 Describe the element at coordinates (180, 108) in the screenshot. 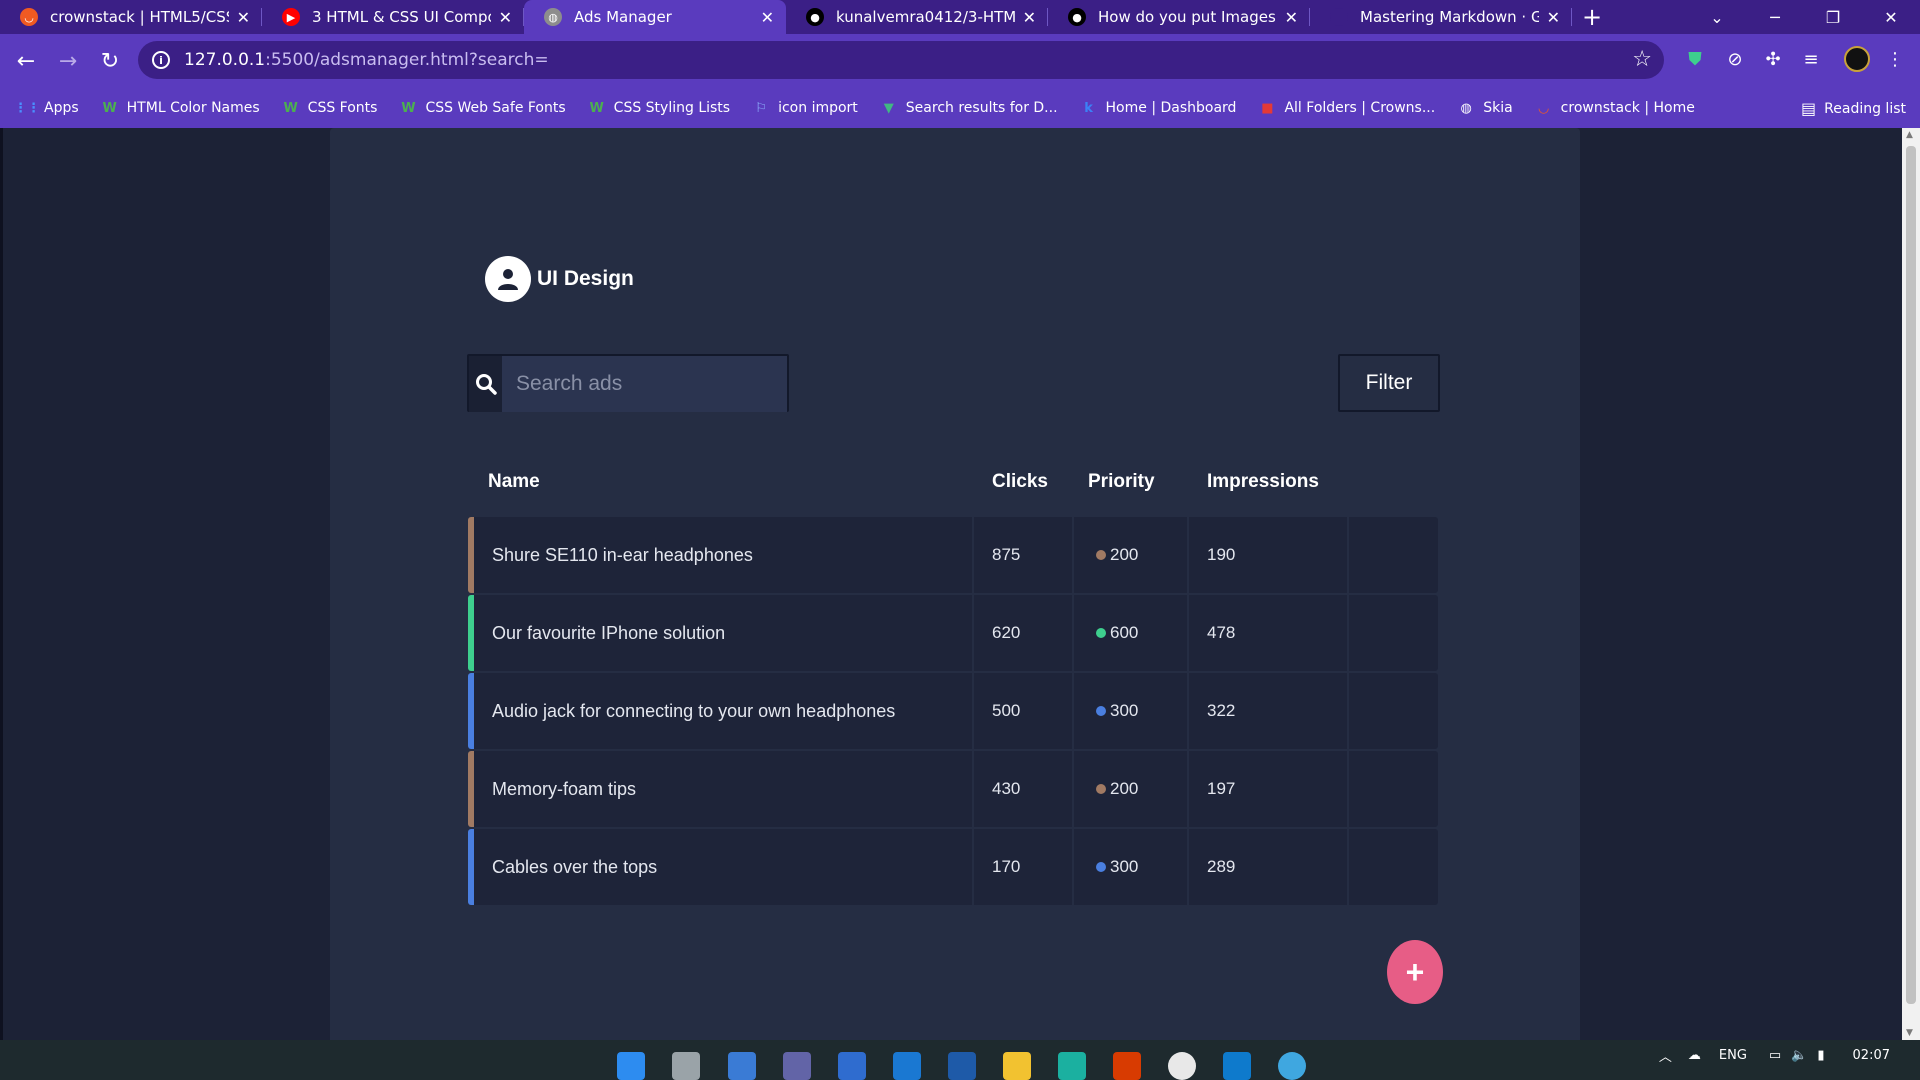

I see `bookmark-1: W HTML Color Names` at that location.